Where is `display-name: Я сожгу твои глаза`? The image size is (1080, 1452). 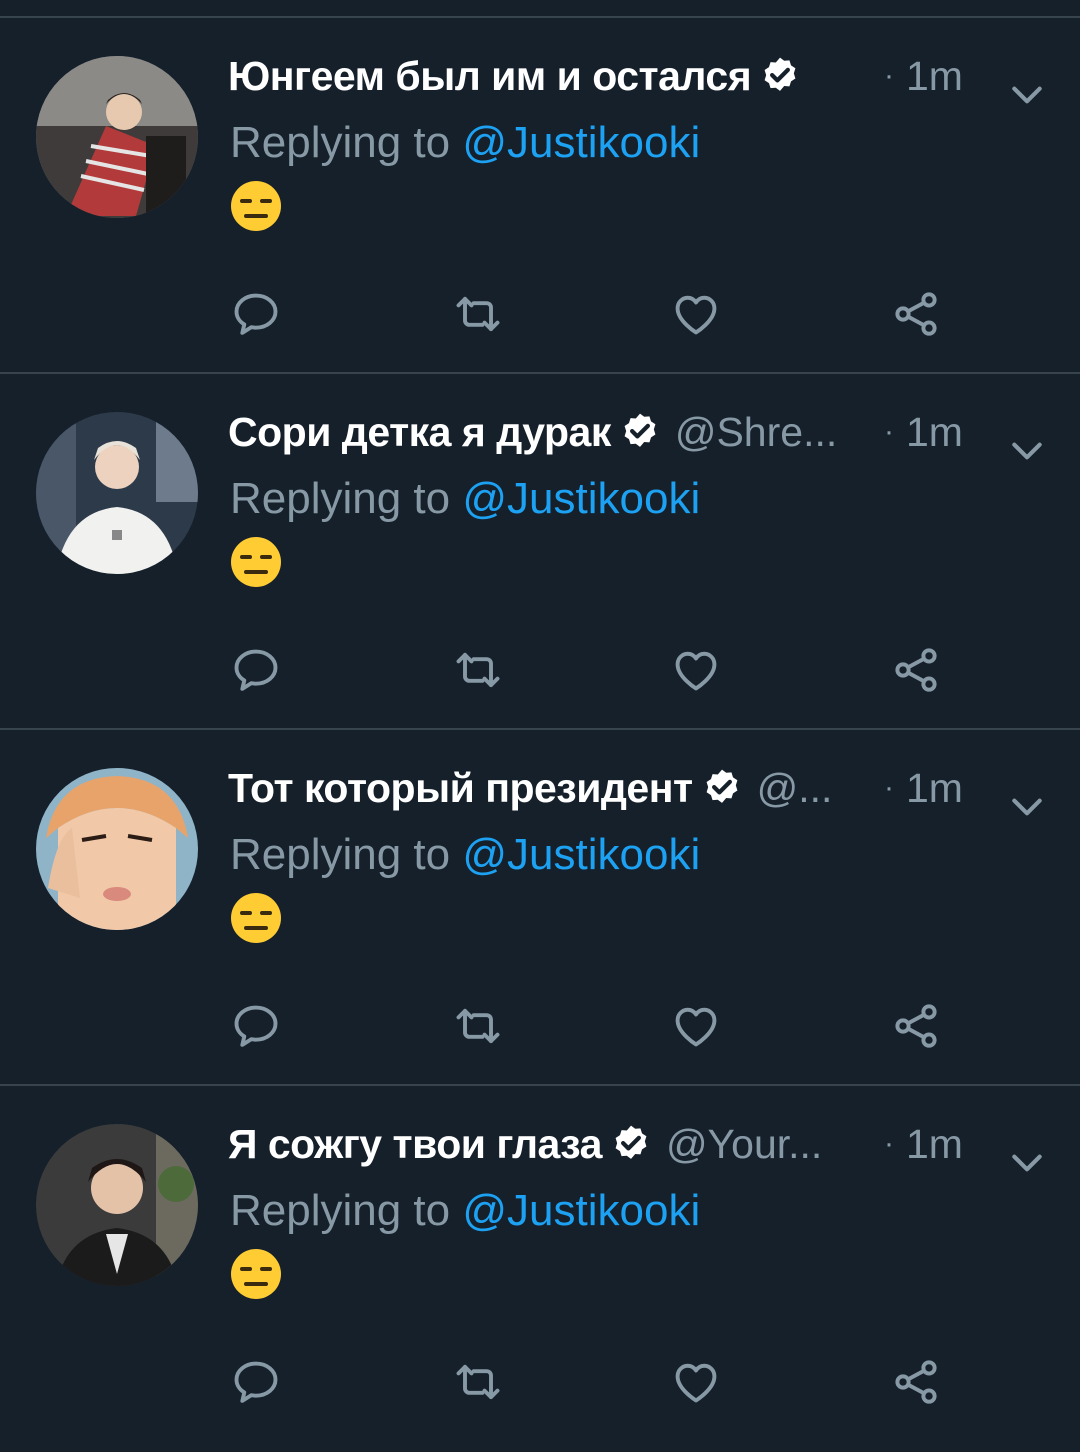
display-name: Я сожгу твои глаза is located at coordinates (415, 1144).